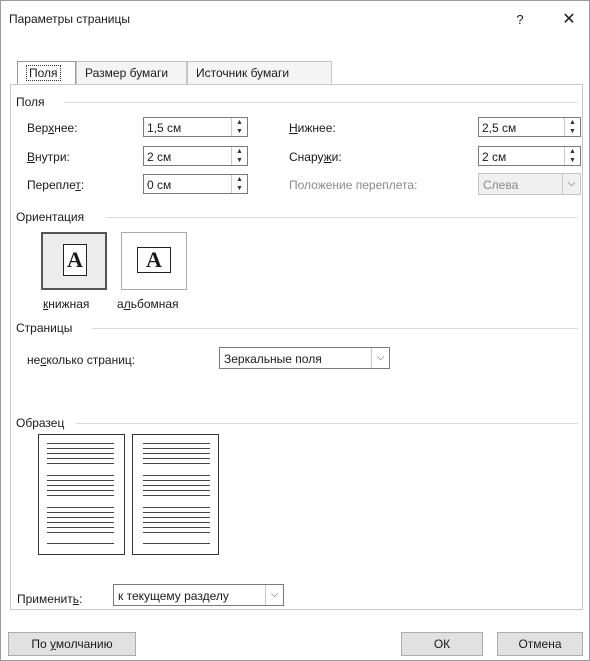 This screenshot has width=590, height=661. What do you see at coordinates (315, 157) in the screenshot?
I see `outside-margin-label: Снаружи:` at bounding box center [315, 157].